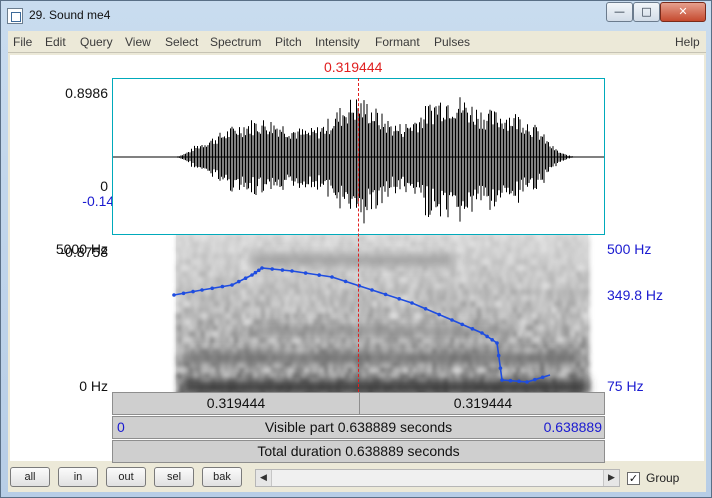 Image resolution: width=712 pixels, height=498 pixels. Describe the element at coordinates (437, 478) in the screenshot. I see `time-scrollbar: ◀ ▶` at that location.